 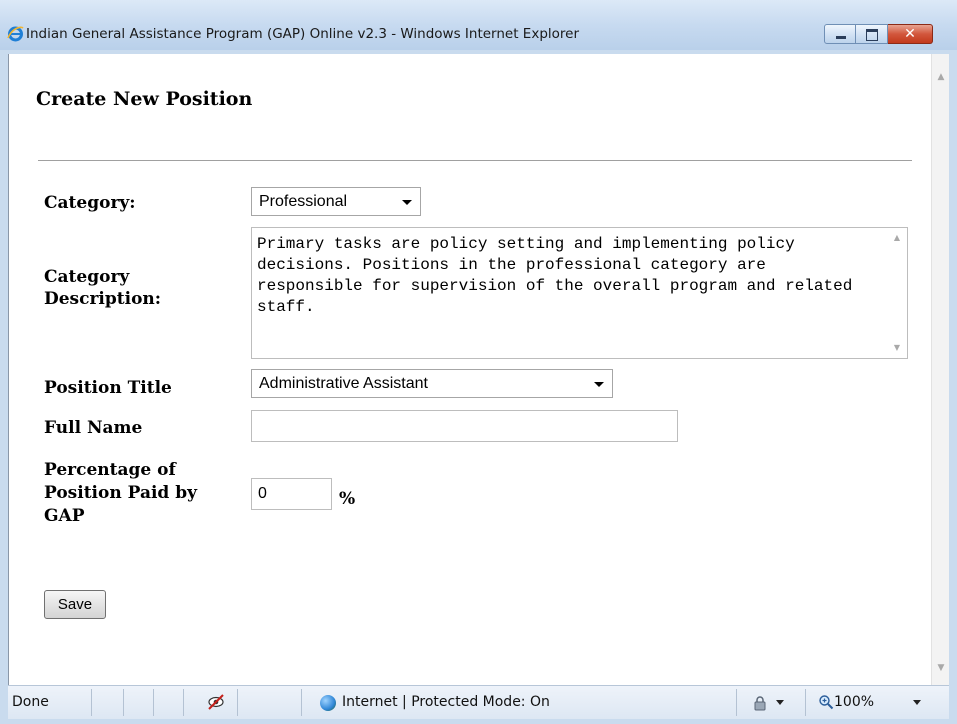 I want to click on save-button: Save, so click(x=75, y=604).